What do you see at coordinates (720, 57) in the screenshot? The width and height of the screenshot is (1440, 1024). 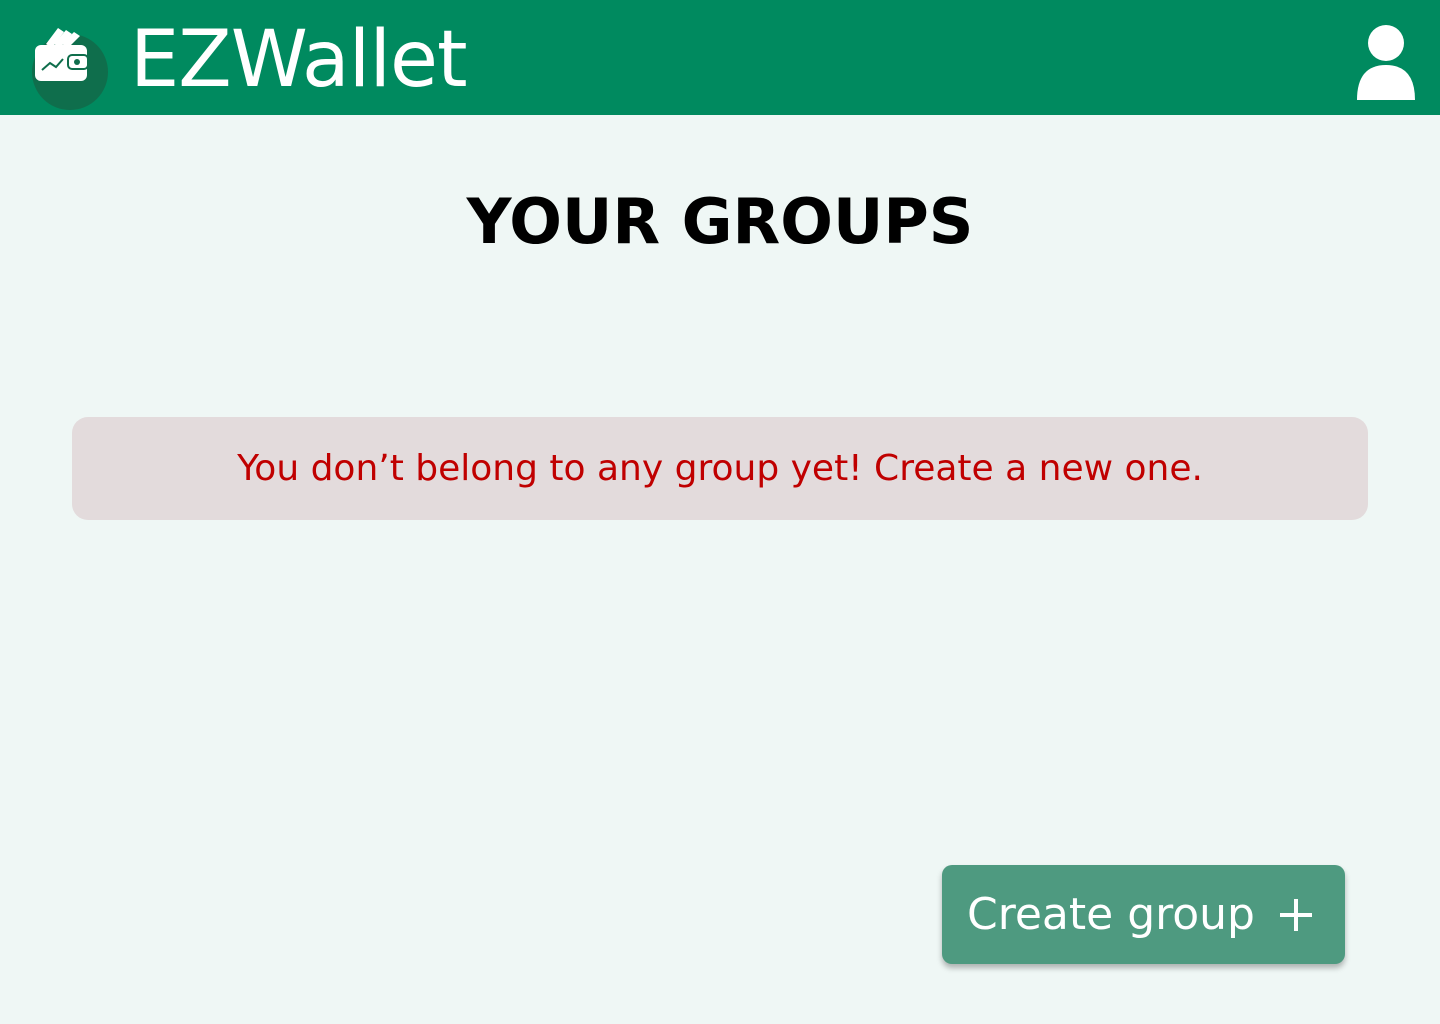 I see `top-app-bar: EZWallet` at bounding box center [720, 57].